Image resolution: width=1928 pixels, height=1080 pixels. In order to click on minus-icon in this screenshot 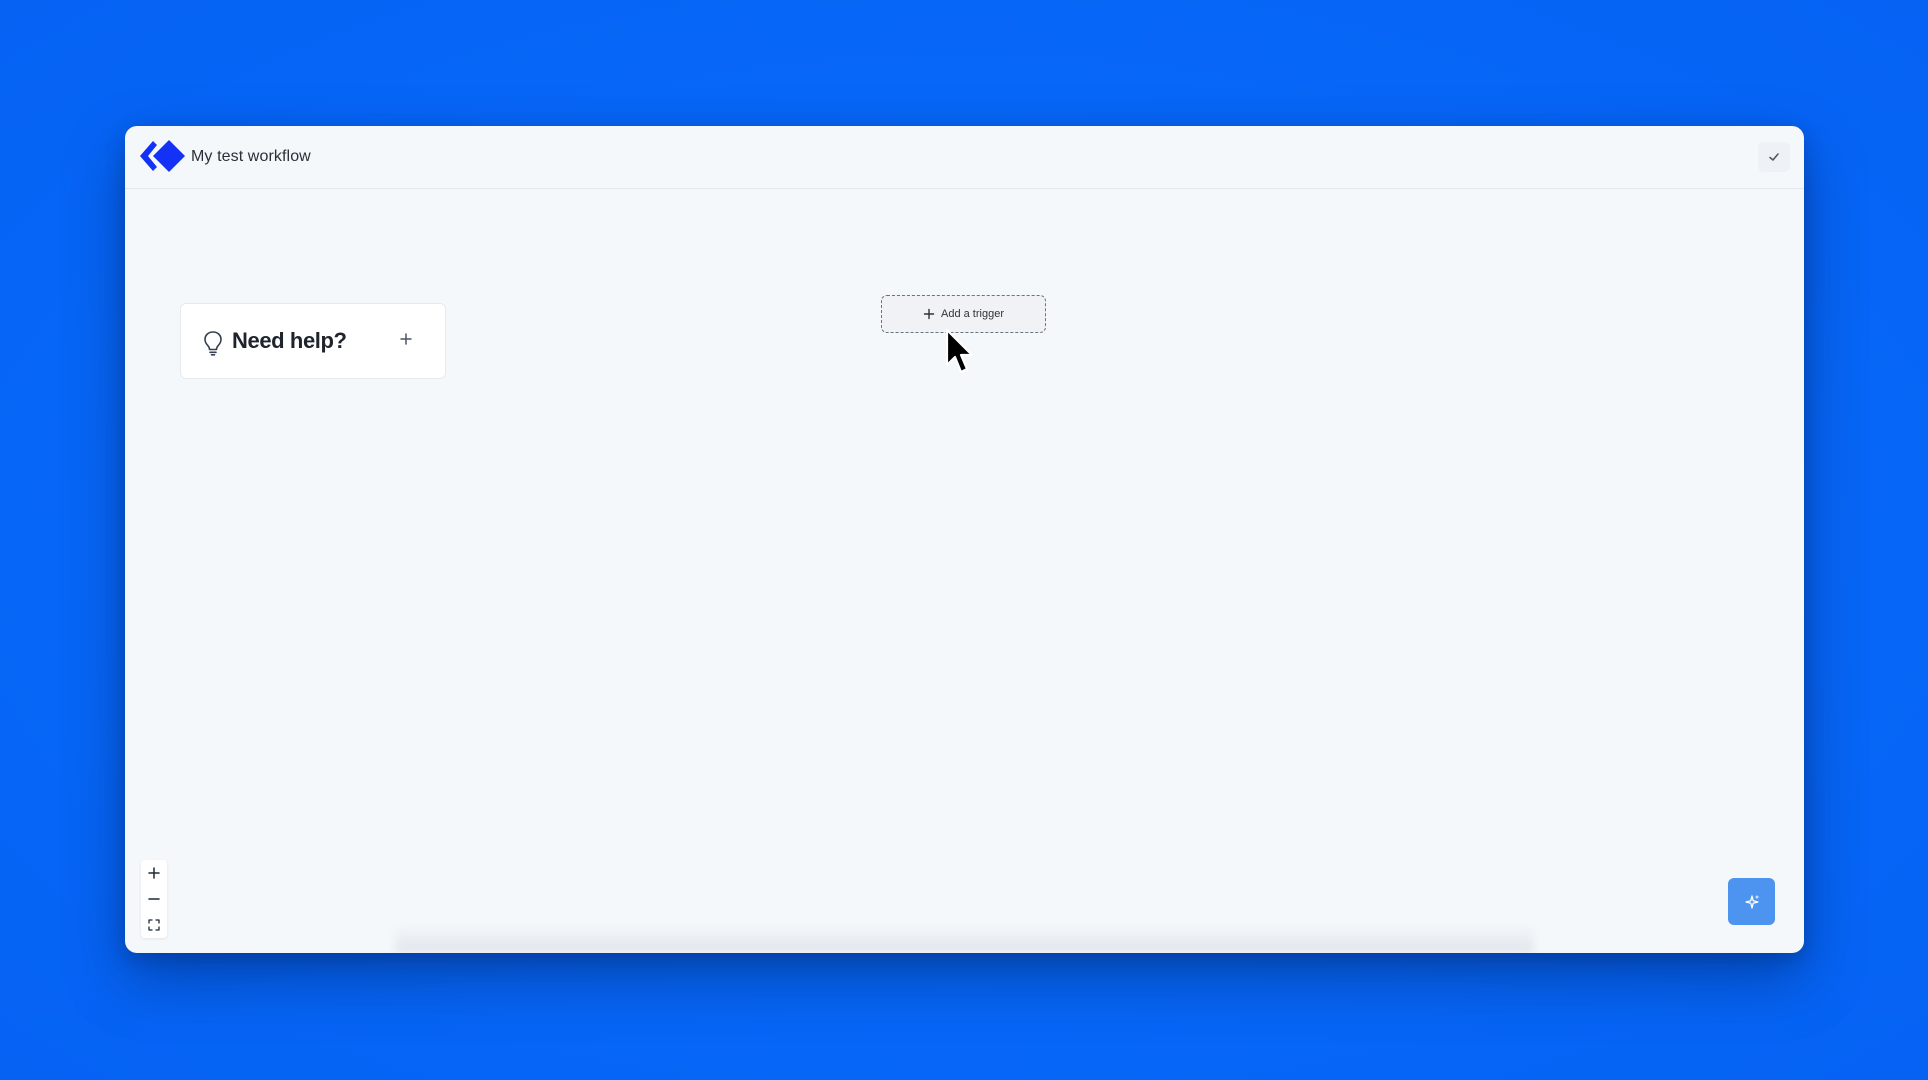, I will do `click(154, 899)`.